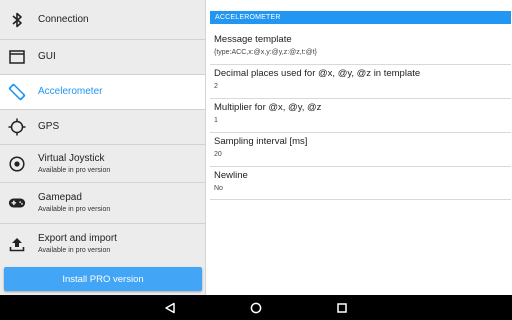 The width and height of the screenshot is (512, 320). I want to click on sidebar-item-label: Export and import, so click(77, 238).